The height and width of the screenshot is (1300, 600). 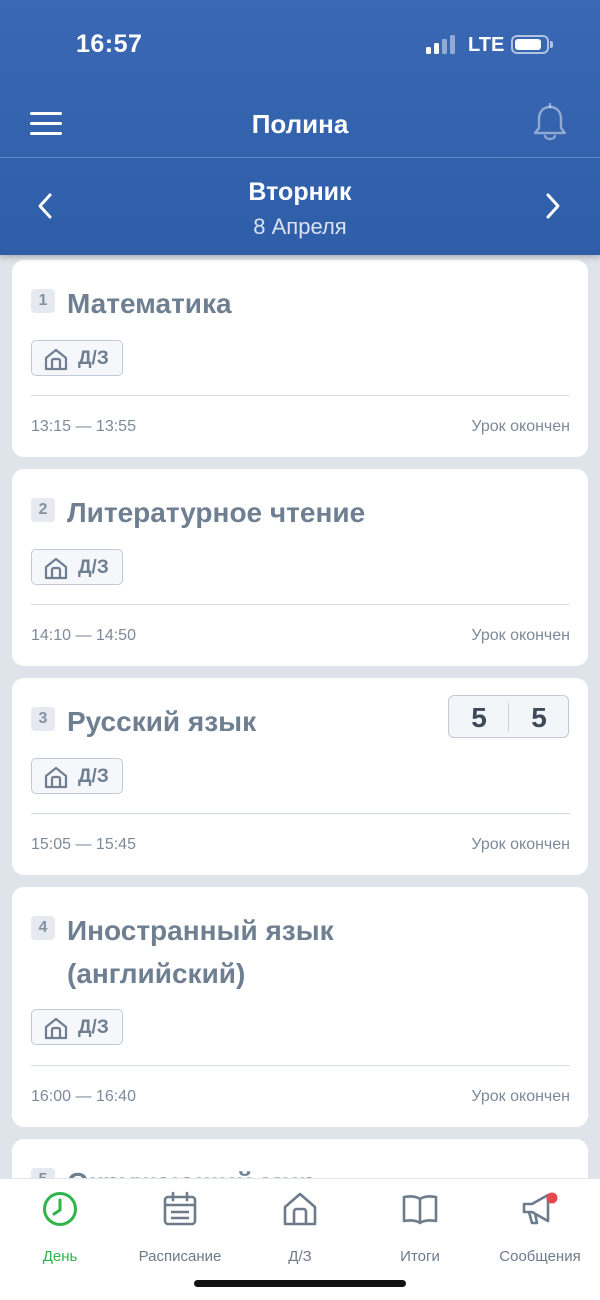 What do you see at coordinates (200, 930) in the screenshot?
I see `lesson-title-line: Иностранный язык` at bounding box center [200, 930].